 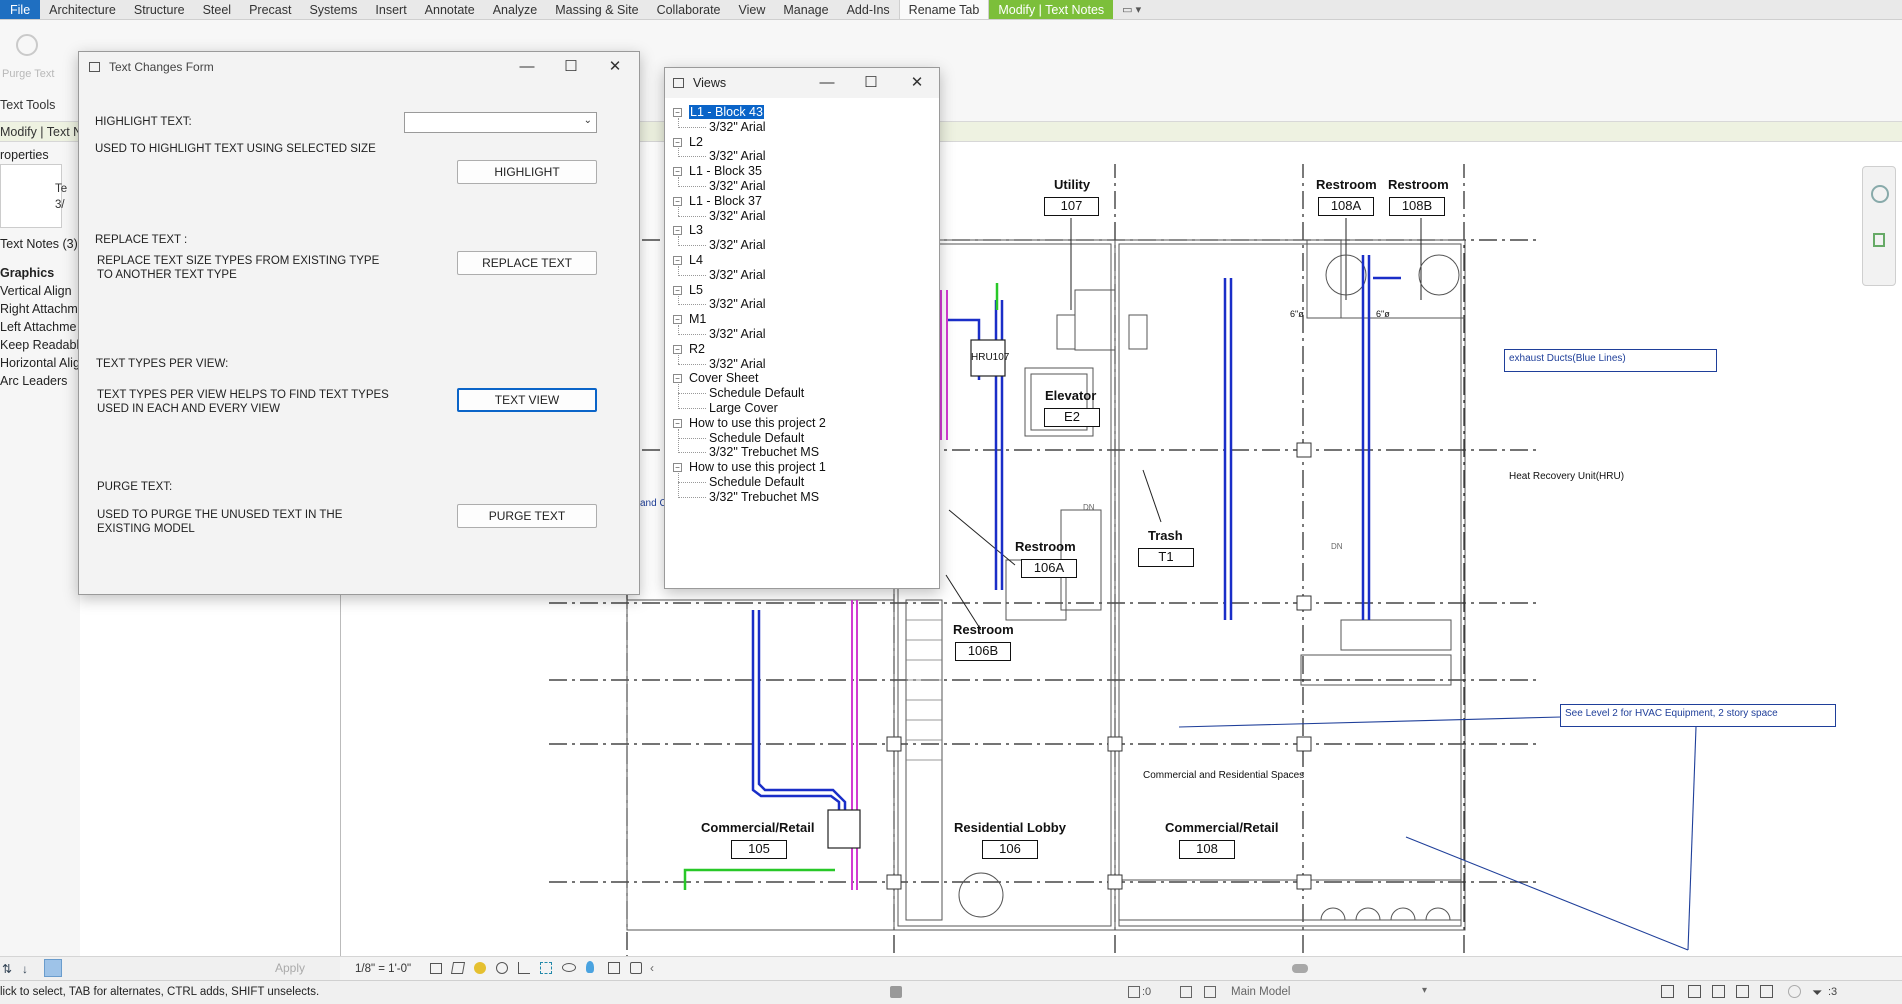 I want to click on text-view-button: TEXT VIEW, so click(x=527, y=400).